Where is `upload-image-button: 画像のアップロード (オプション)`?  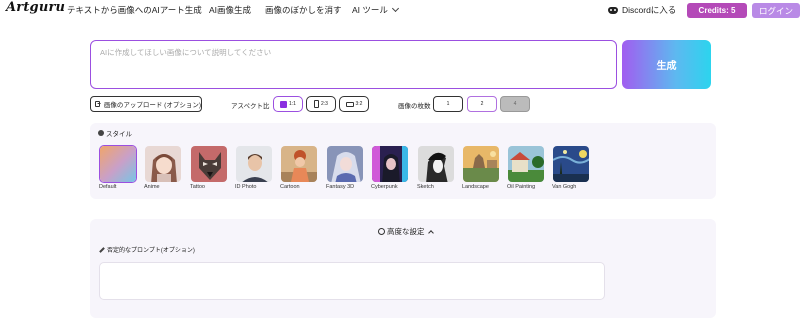
upload-image-button: 画像のアップロード (オプション) is located at coordinates (146, 104).